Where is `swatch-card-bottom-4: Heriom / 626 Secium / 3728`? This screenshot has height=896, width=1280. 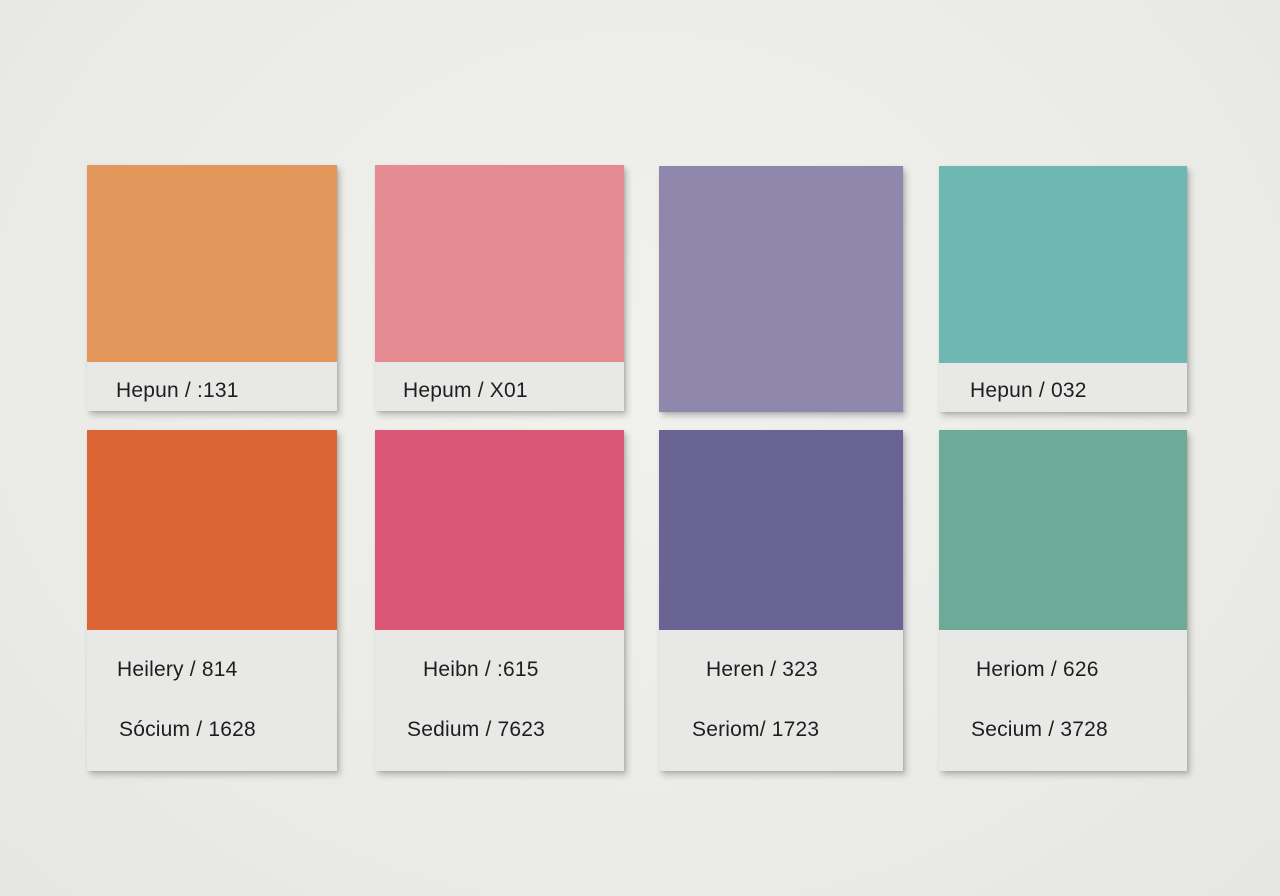 swatch-card-bottom-4: Heriom / 626 Secium / 3728 is located at coordinates (1063, 600).